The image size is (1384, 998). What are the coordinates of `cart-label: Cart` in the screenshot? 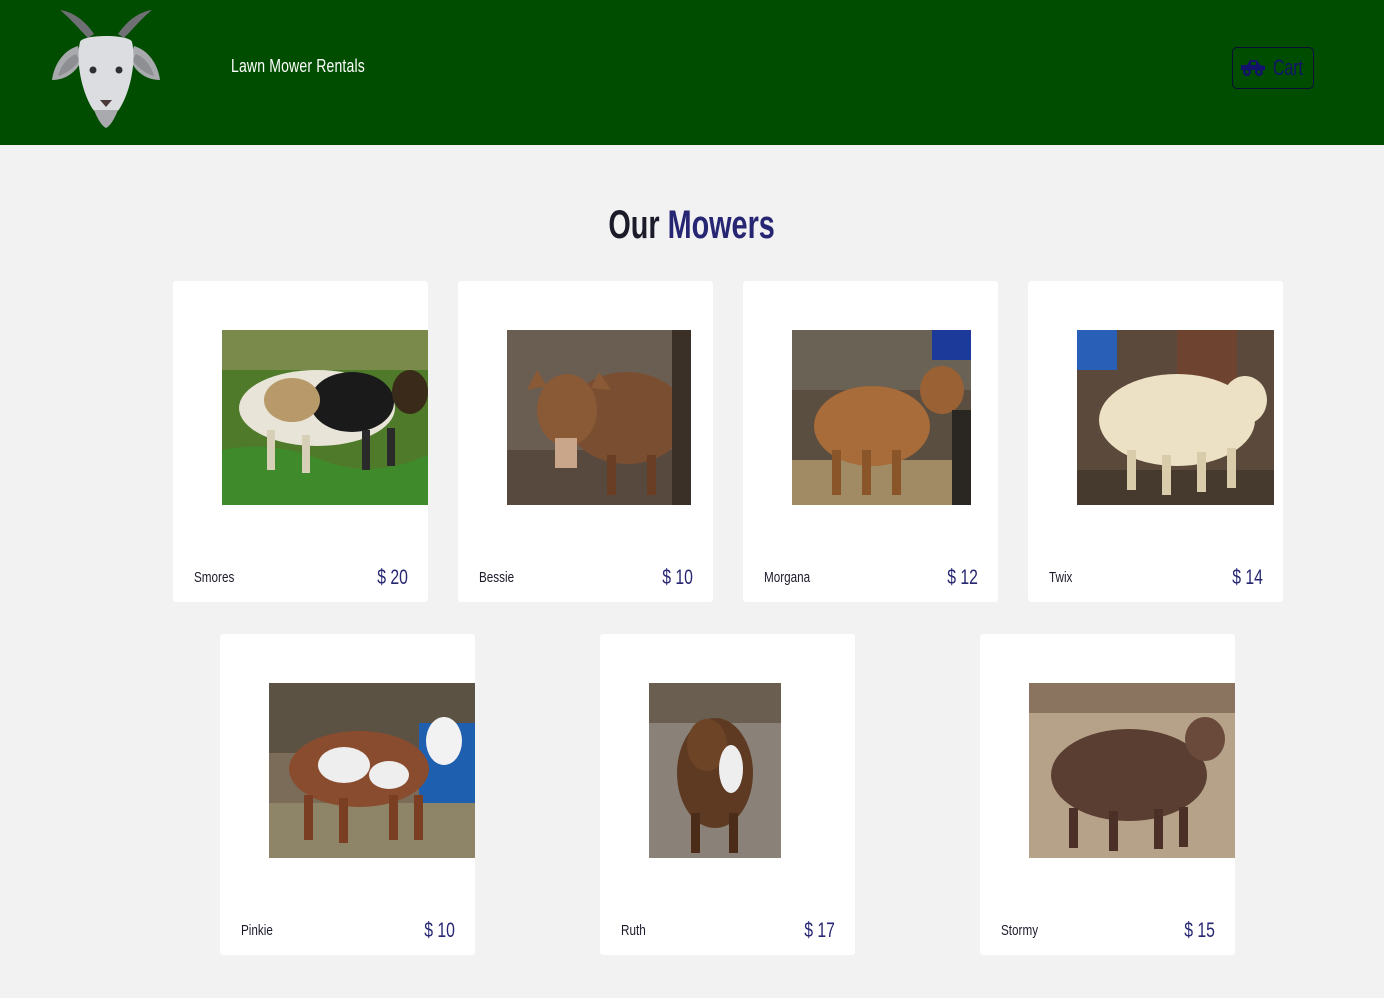 It's located at (1288, 67).